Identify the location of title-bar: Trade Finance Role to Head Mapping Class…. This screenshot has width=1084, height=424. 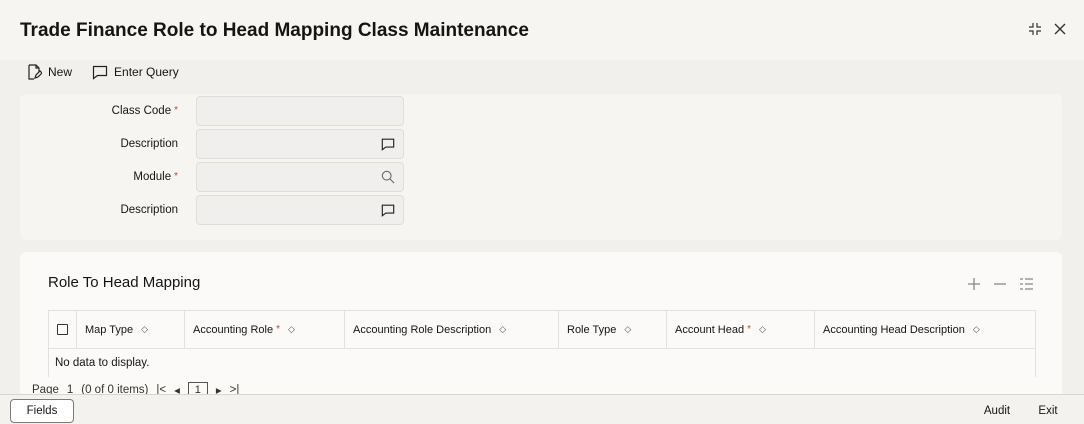
(542, 30).